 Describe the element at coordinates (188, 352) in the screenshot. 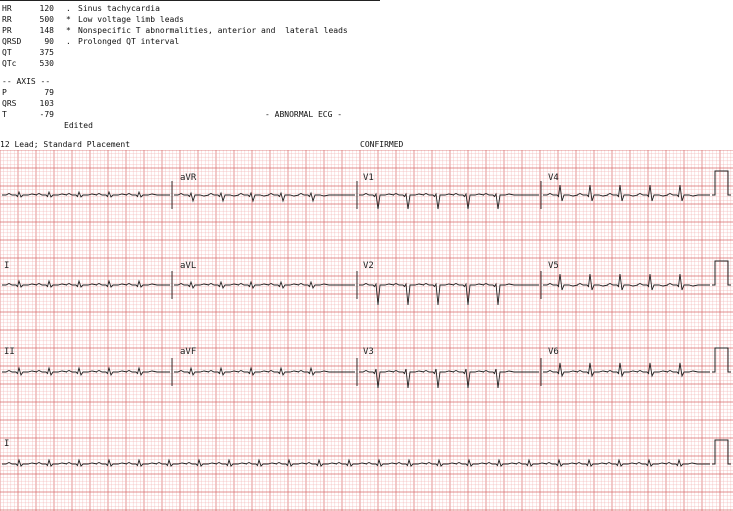

I see `lead-label-avf: aVF` at that location.